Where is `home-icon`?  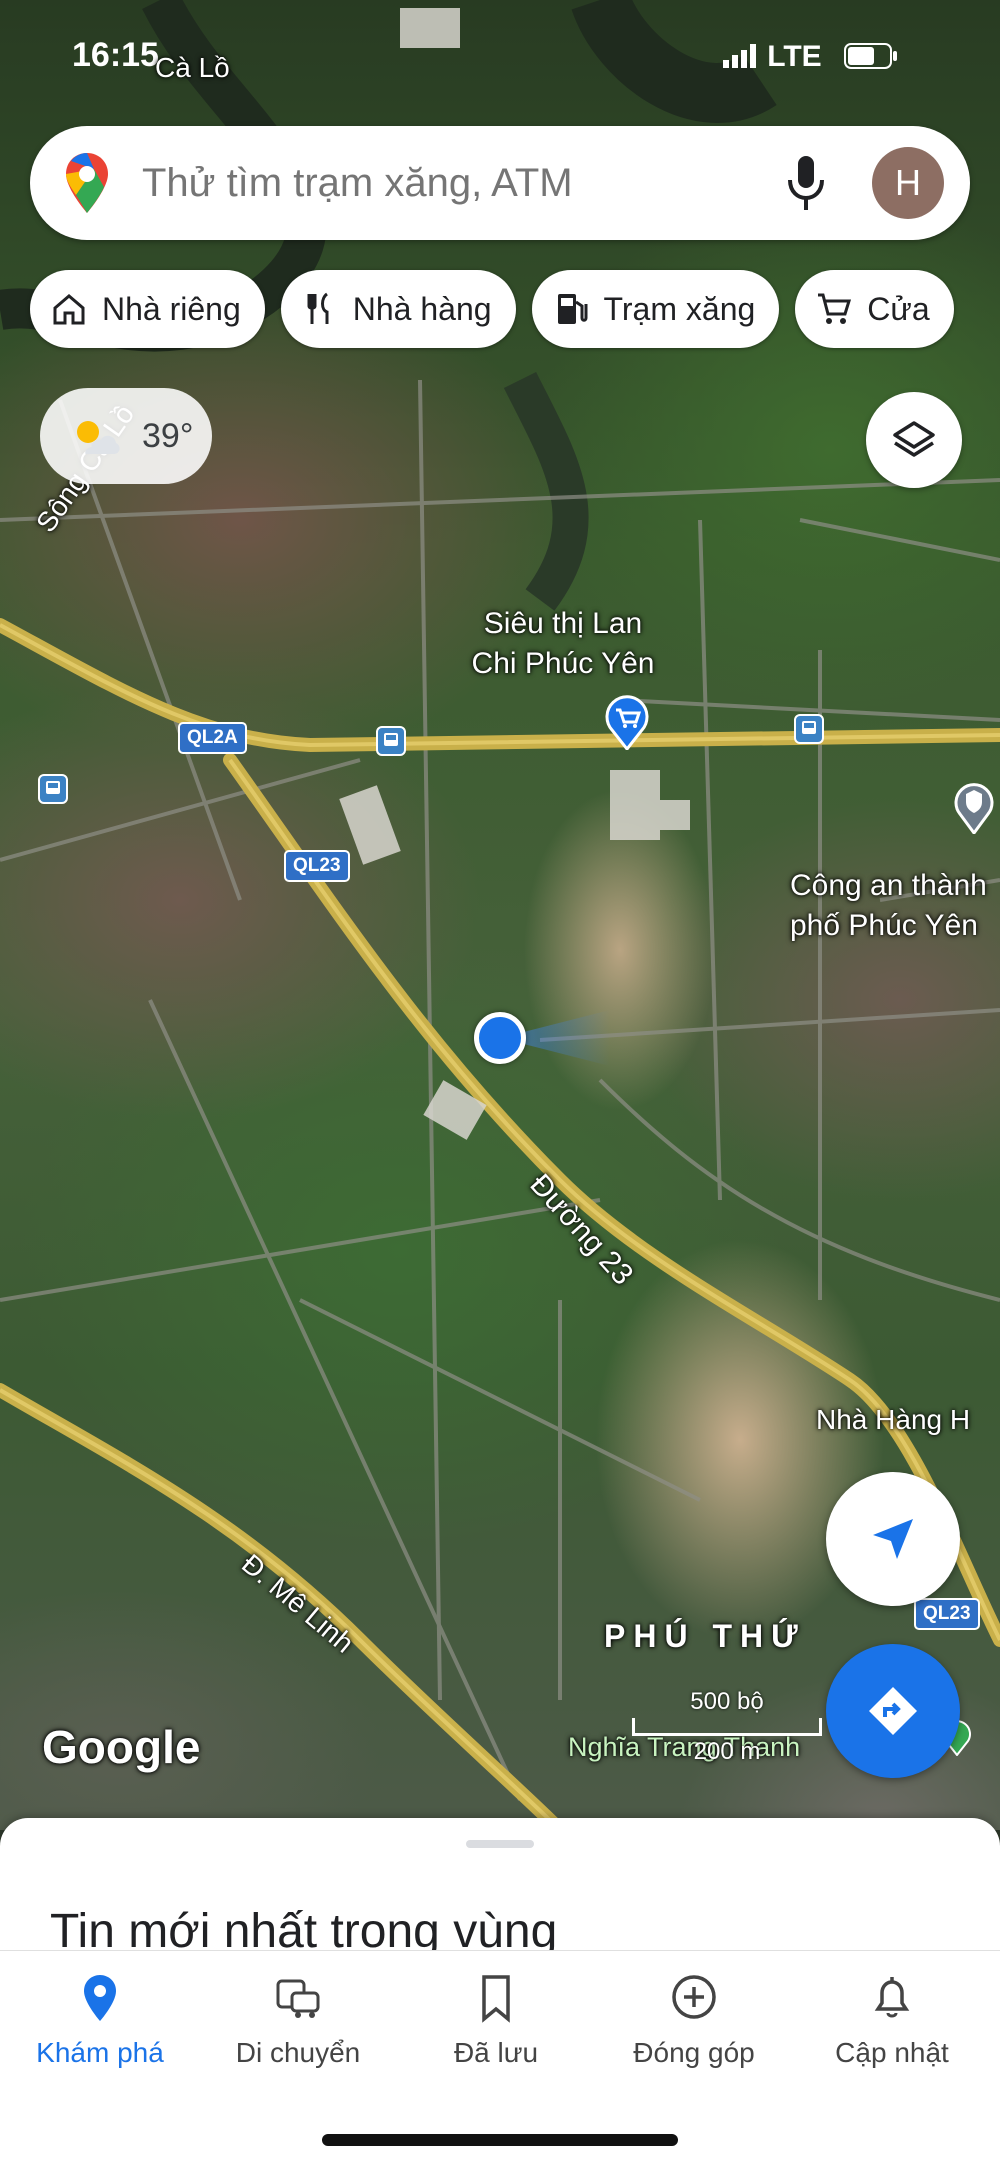 home-icon is located at coordinates (69, 309).